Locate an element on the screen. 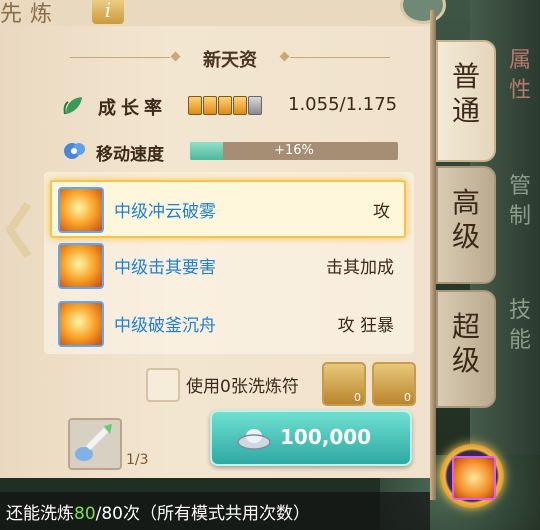 This screenshot has height=530, width=540. tab-label: 超级 is located at coordinates (465, 343).